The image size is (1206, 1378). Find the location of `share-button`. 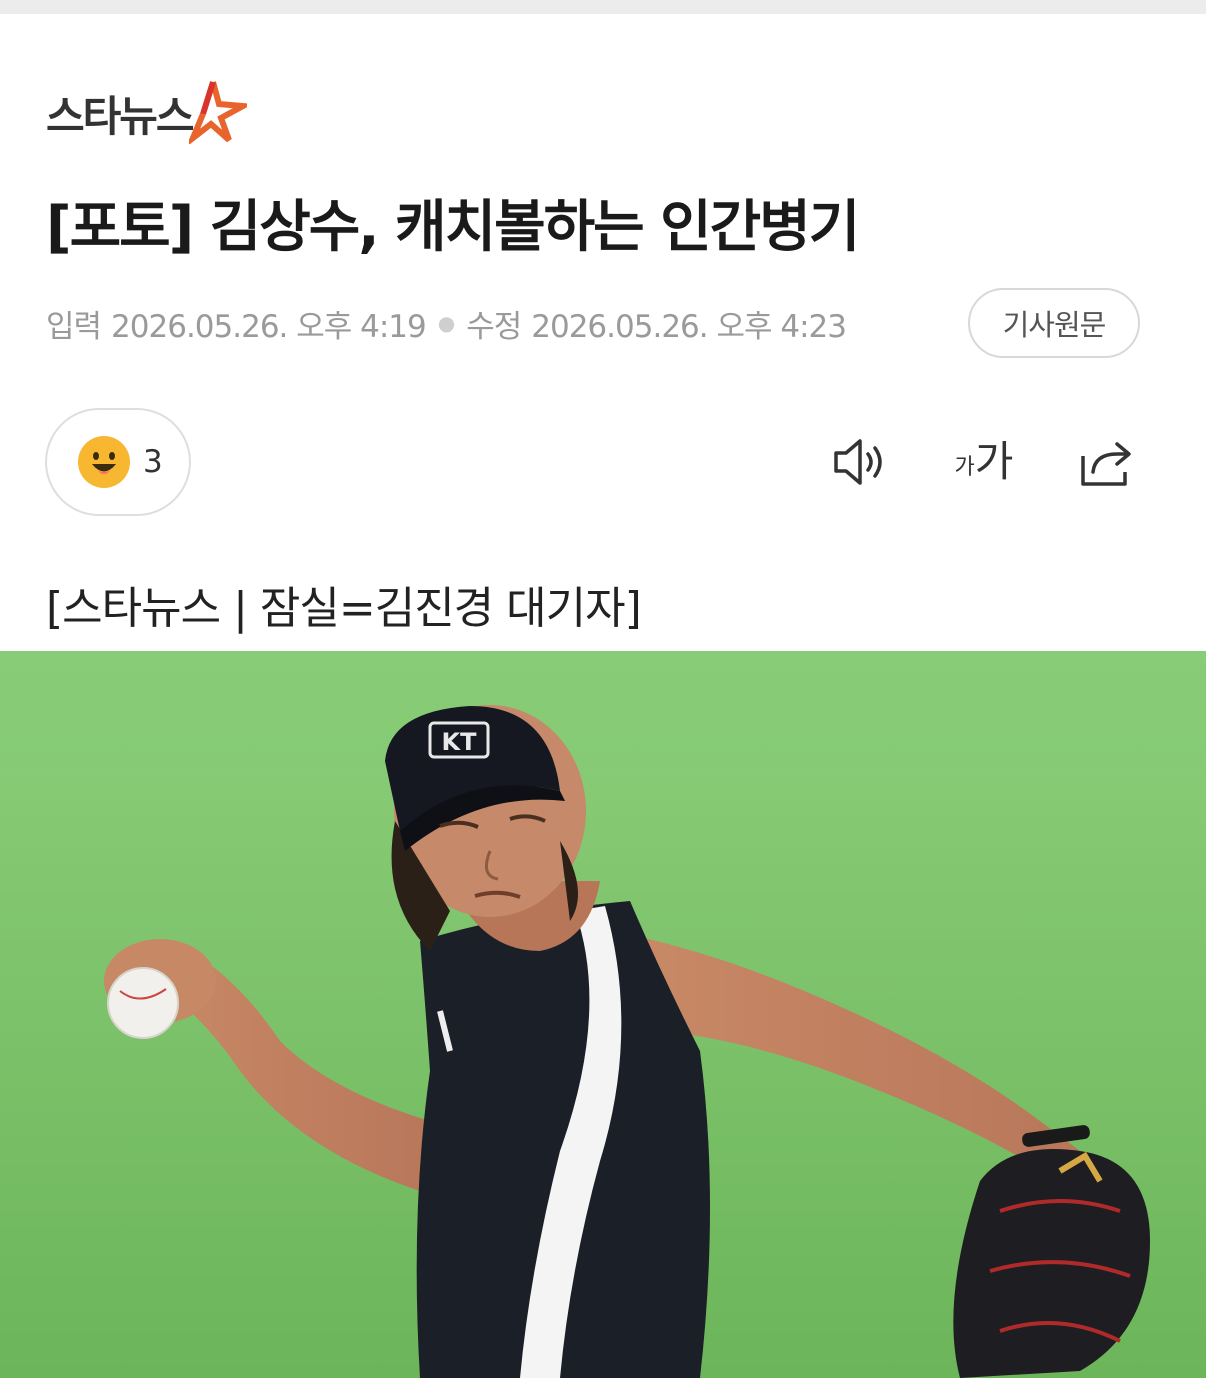

share-button is located at coordinates (1107, 462).